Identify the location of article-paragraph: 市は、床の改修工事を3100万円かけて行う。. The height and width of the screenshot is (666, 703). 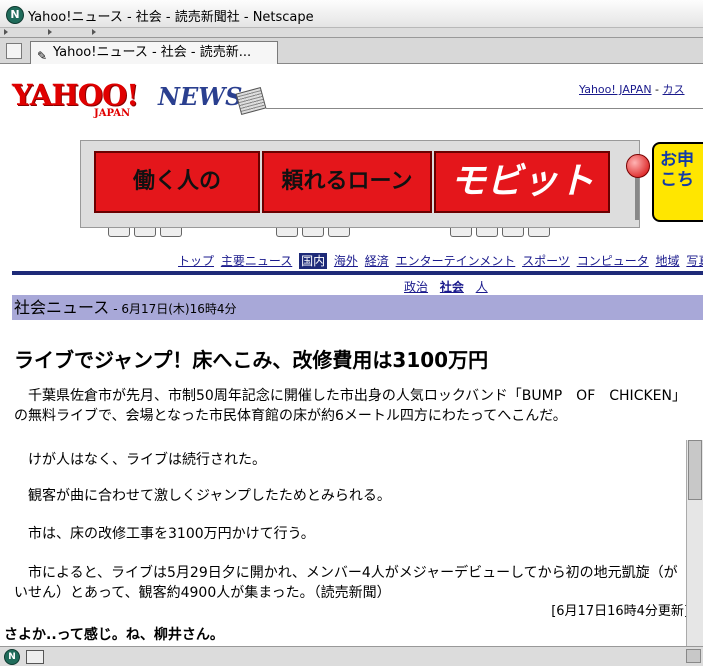
(164, 534).